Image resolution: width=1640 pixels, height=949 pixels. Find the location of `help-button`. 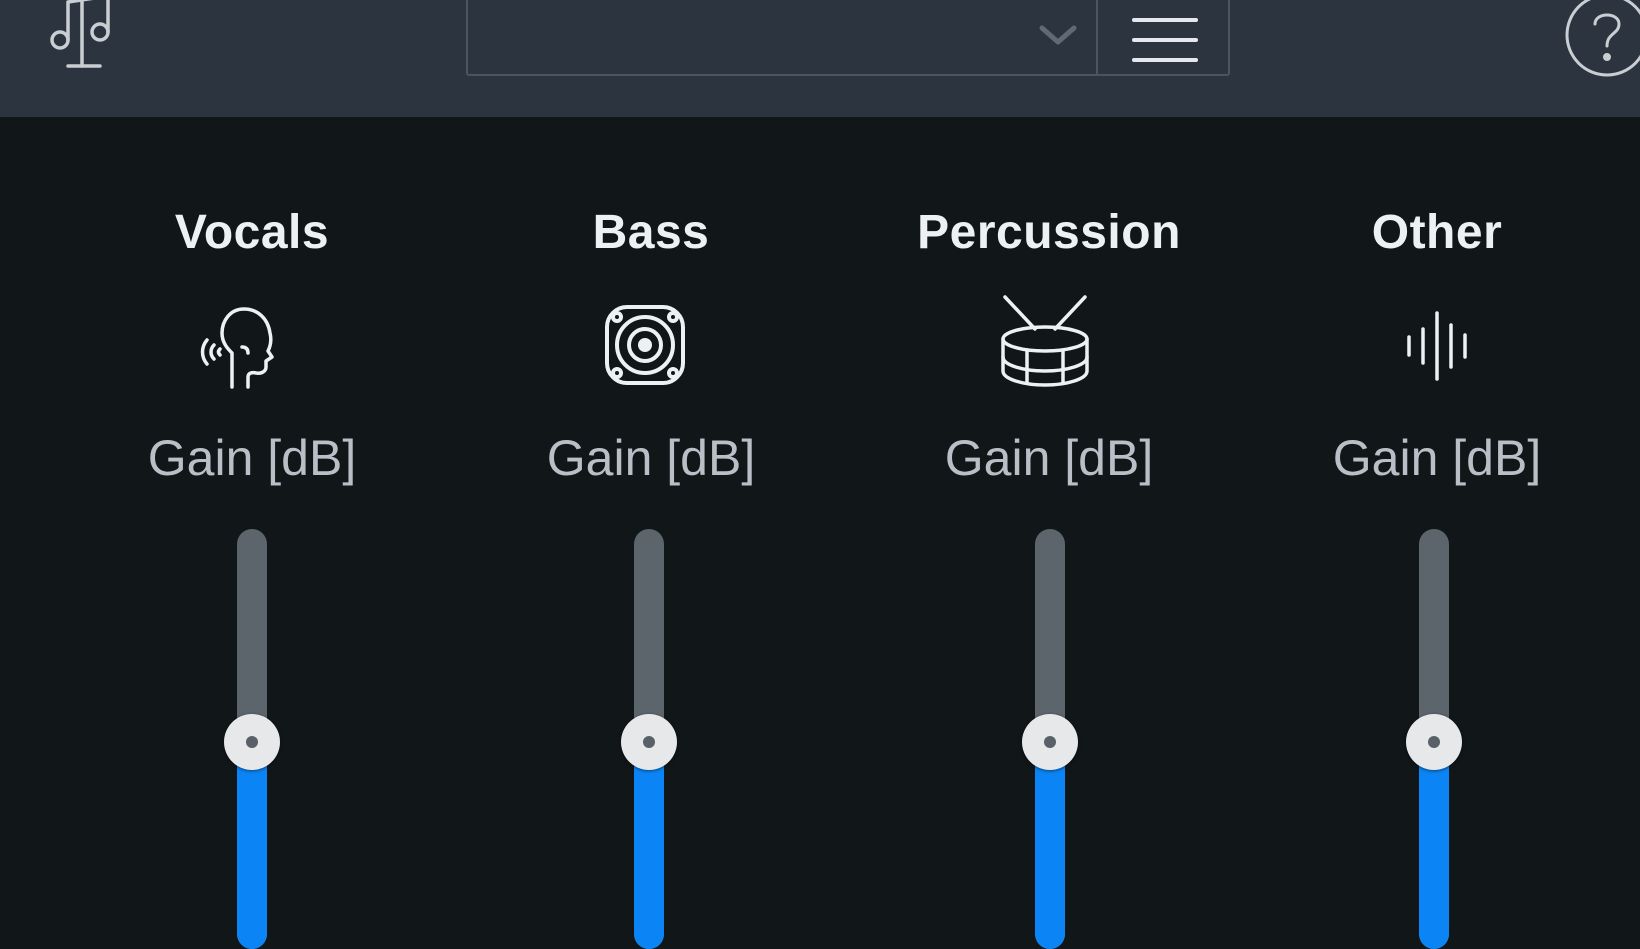

help-button is located at coordinates (1601, 40).